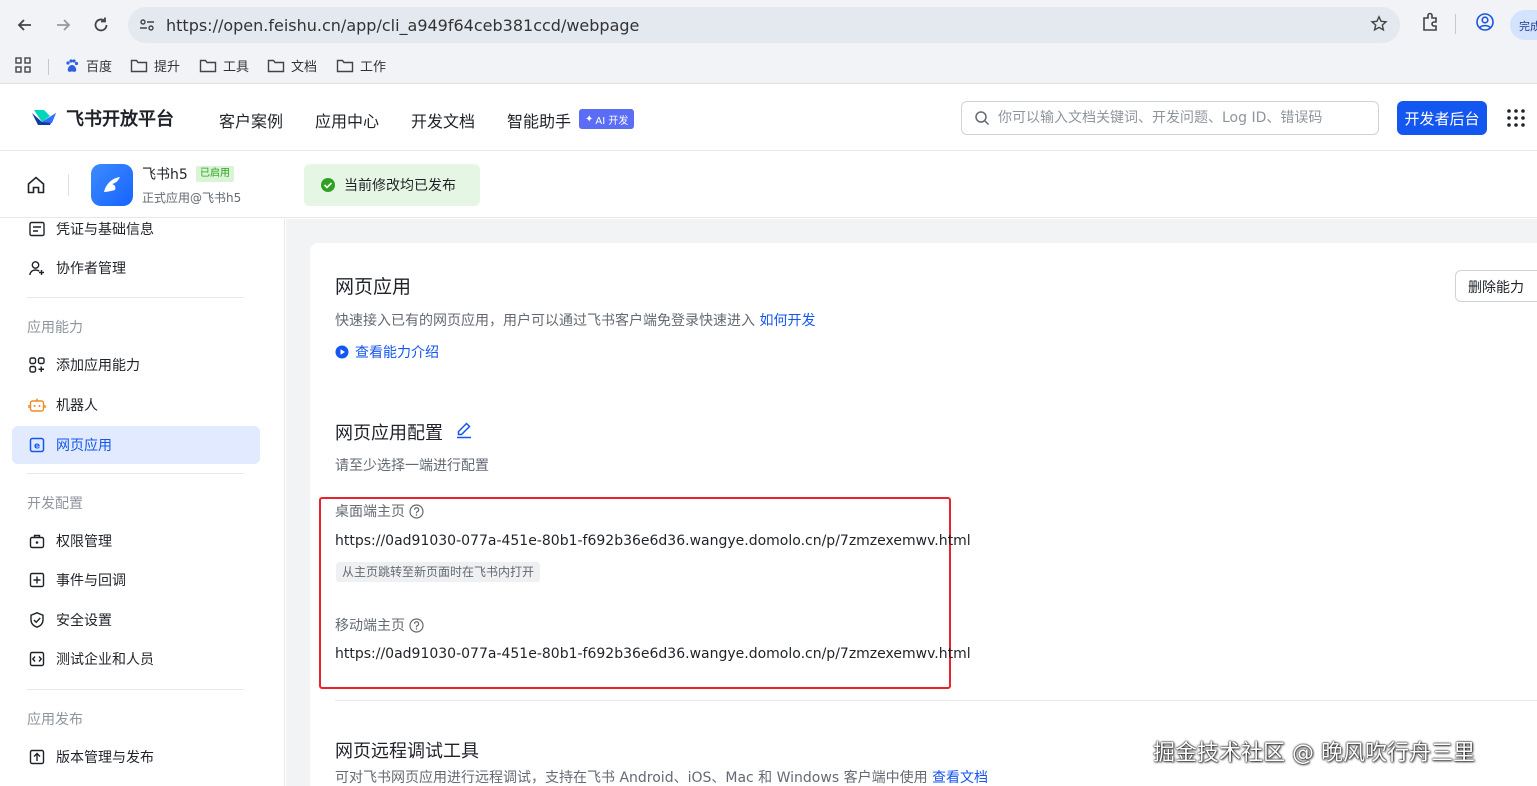 This screenshot has height=786, width=1537. Describe the element at coordinates (1455, 24) in the screenshot. I see `toolbar-divider` at that location.